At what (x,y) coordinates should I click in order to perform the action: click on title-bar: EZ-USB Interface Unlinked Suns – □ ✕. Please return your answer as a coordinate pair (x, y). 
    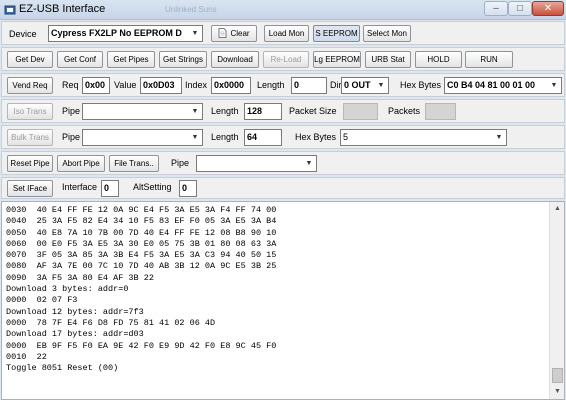
    Looking at the image, I should click on (283, 10).